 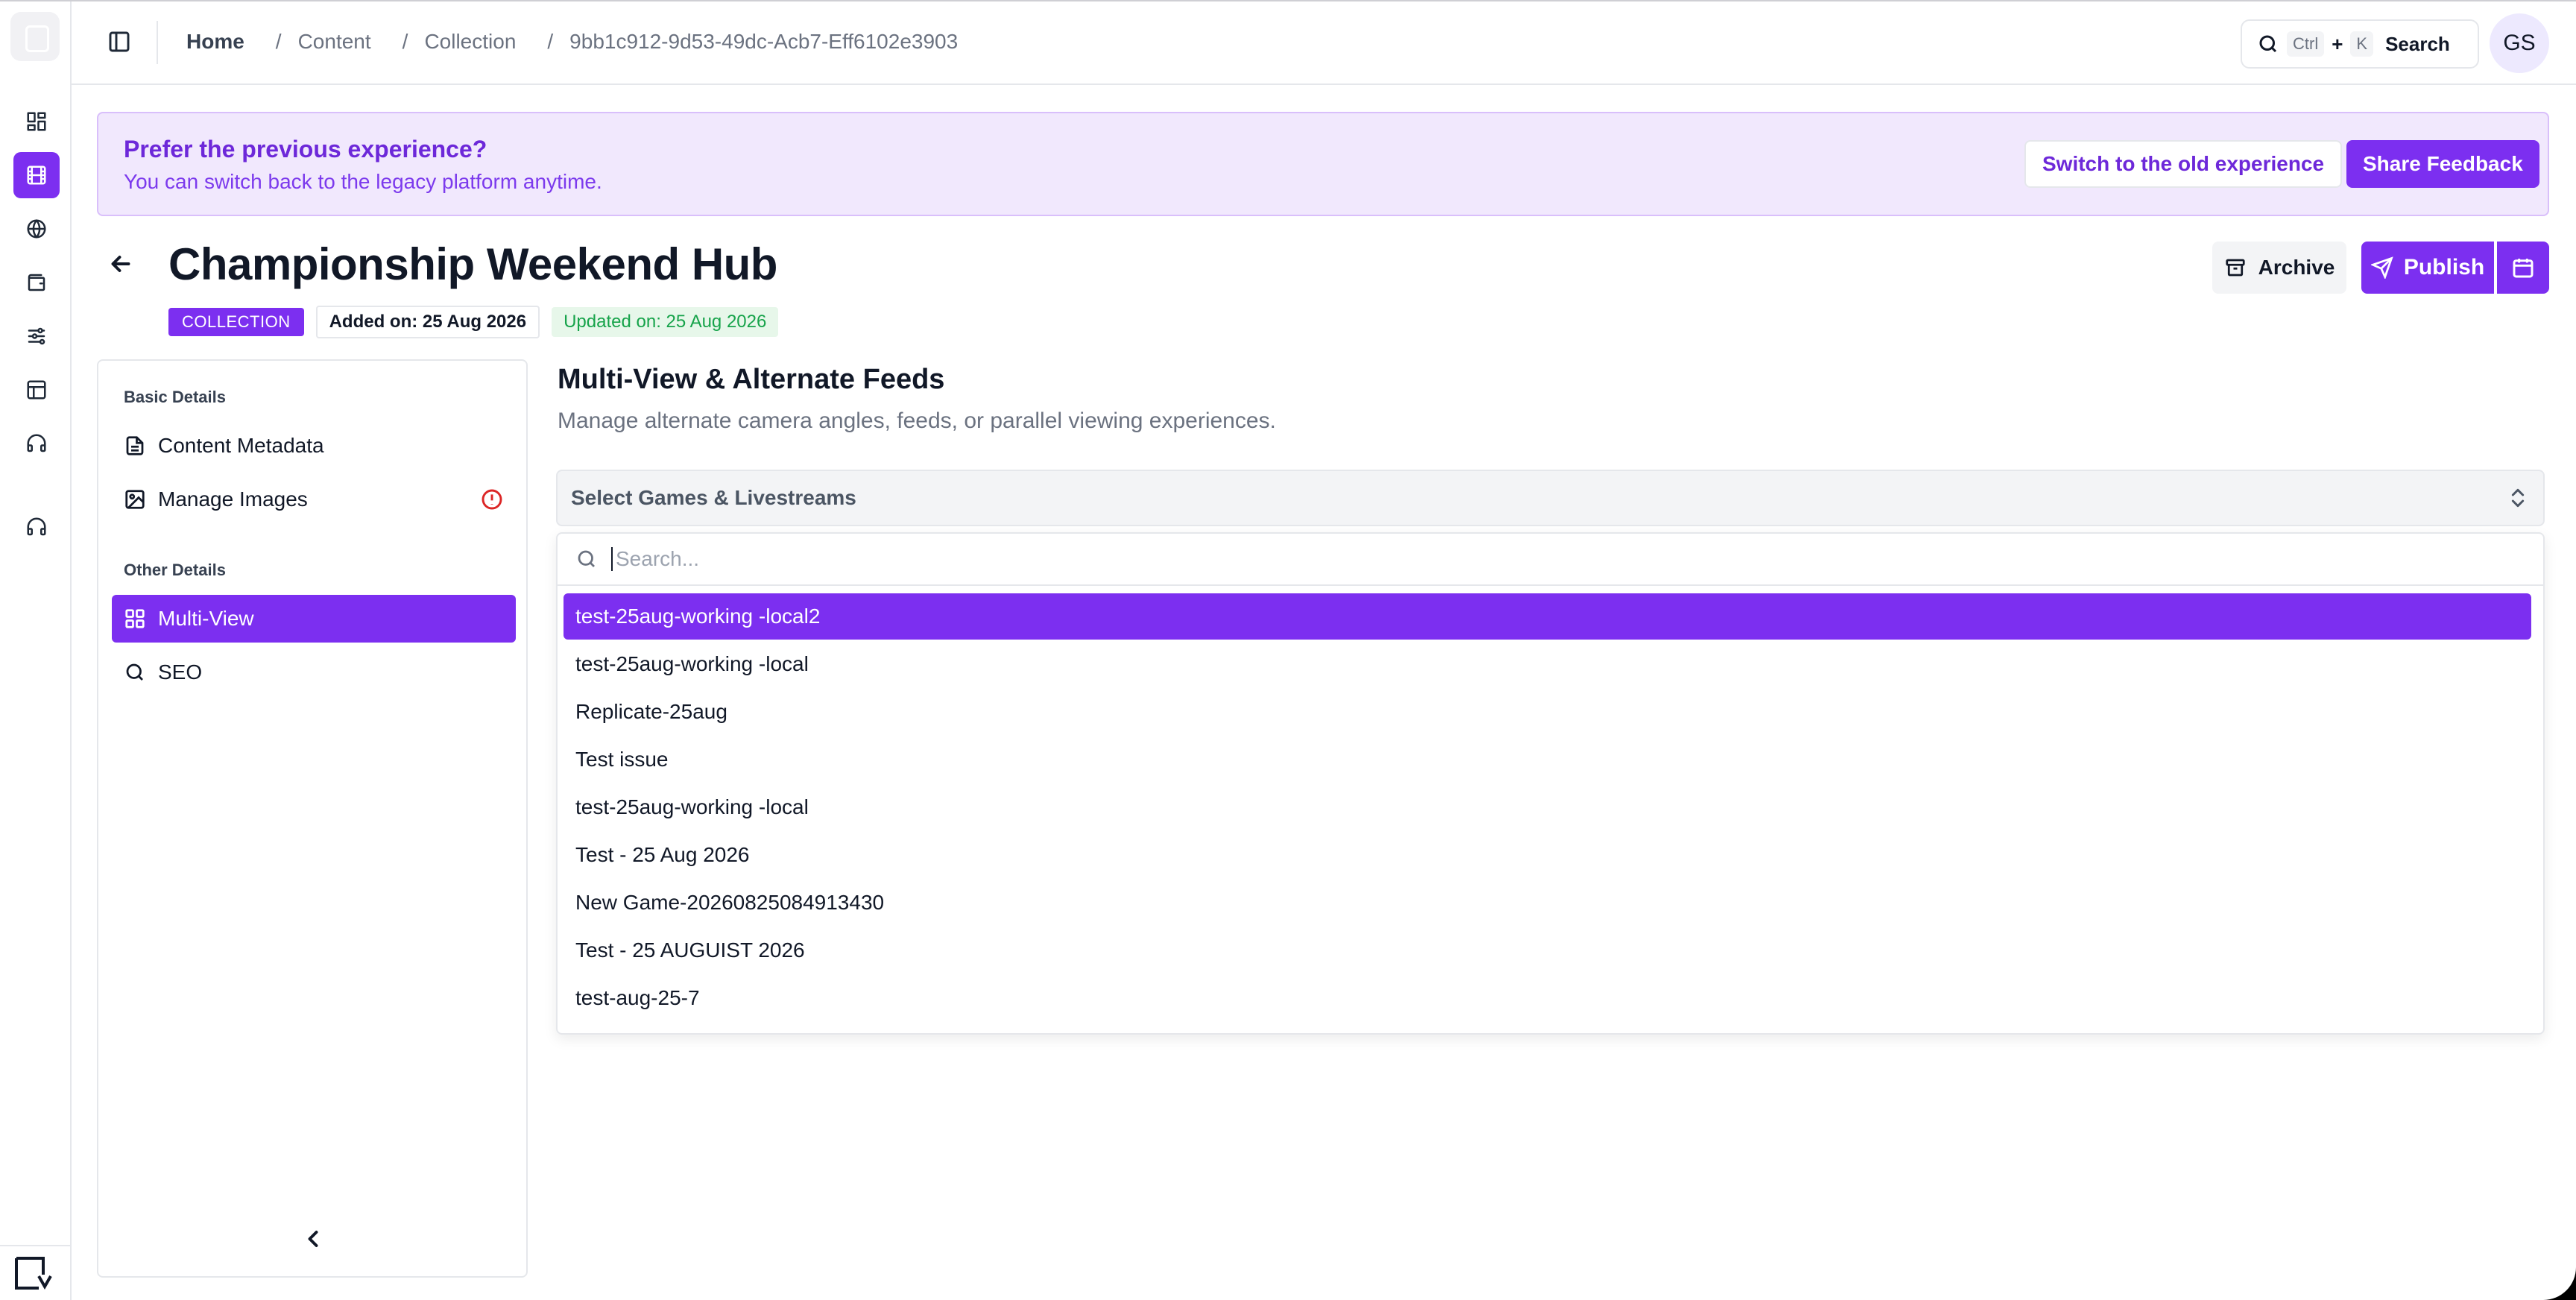 I want to click on archive-button: Archive, so click(x=2279, y=268).